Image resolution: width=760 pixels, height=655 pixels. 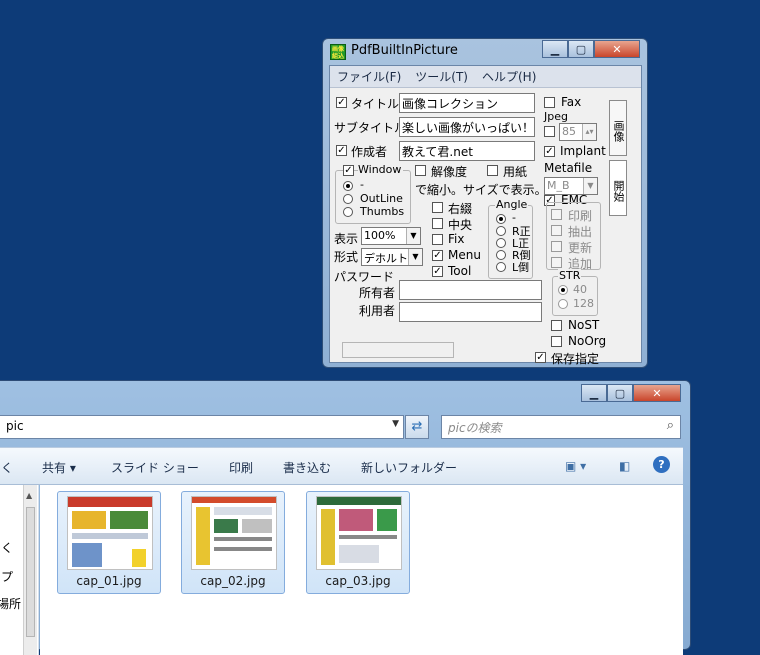 I want to click on menu-option-checkbox: ✓, so click(x=437, y=255).